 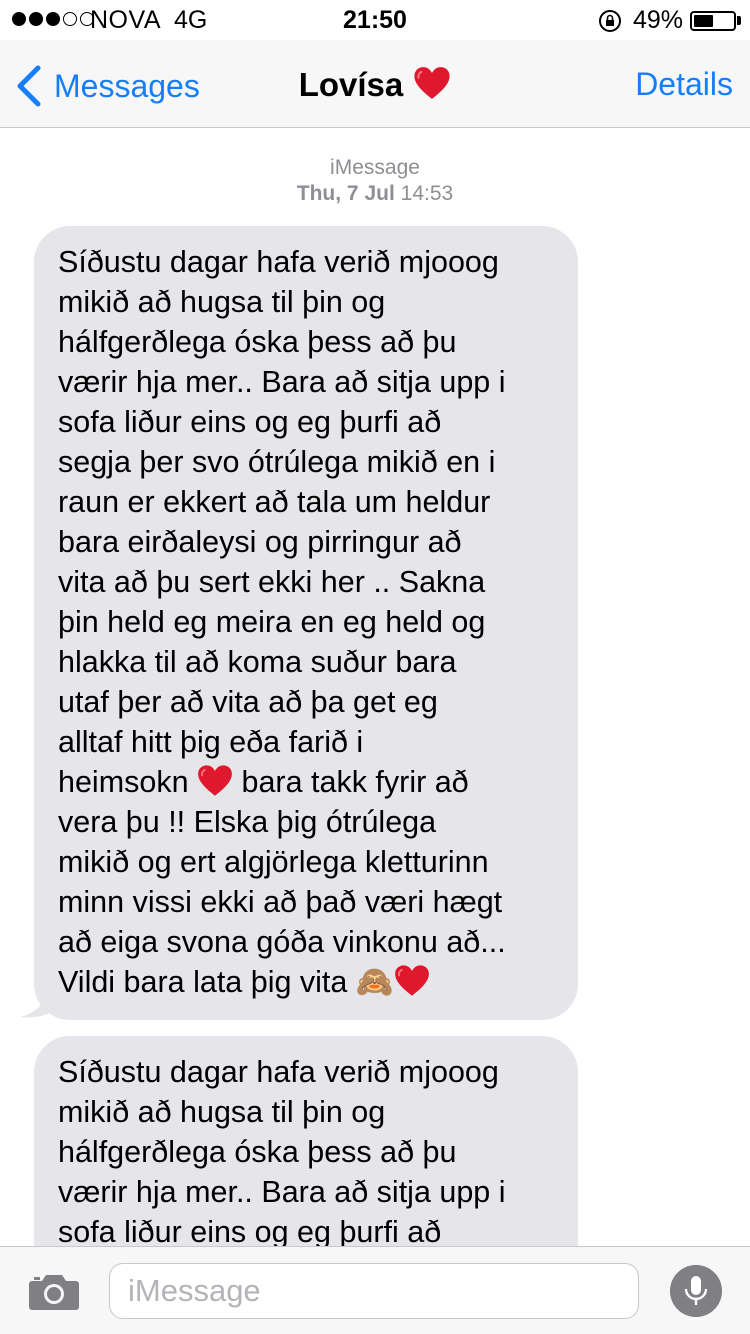 I want to click on message-date: Thu, 7 Jul, so click(x=345, y=193).